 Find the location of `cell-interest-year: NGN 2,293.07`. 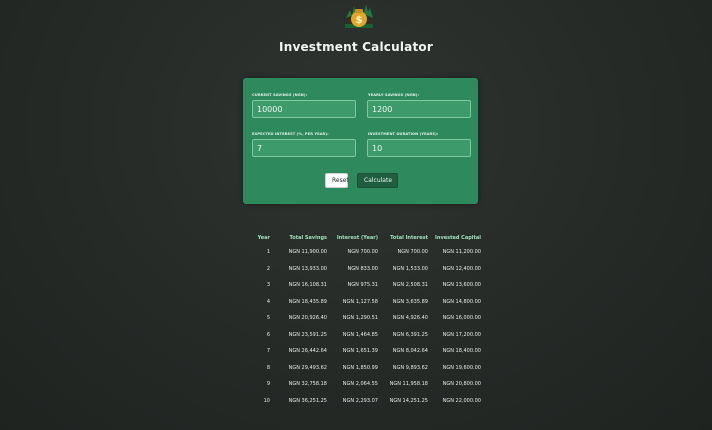

cell-interest-year: NGN 2,293.07 is located at coordinates (360, 400).